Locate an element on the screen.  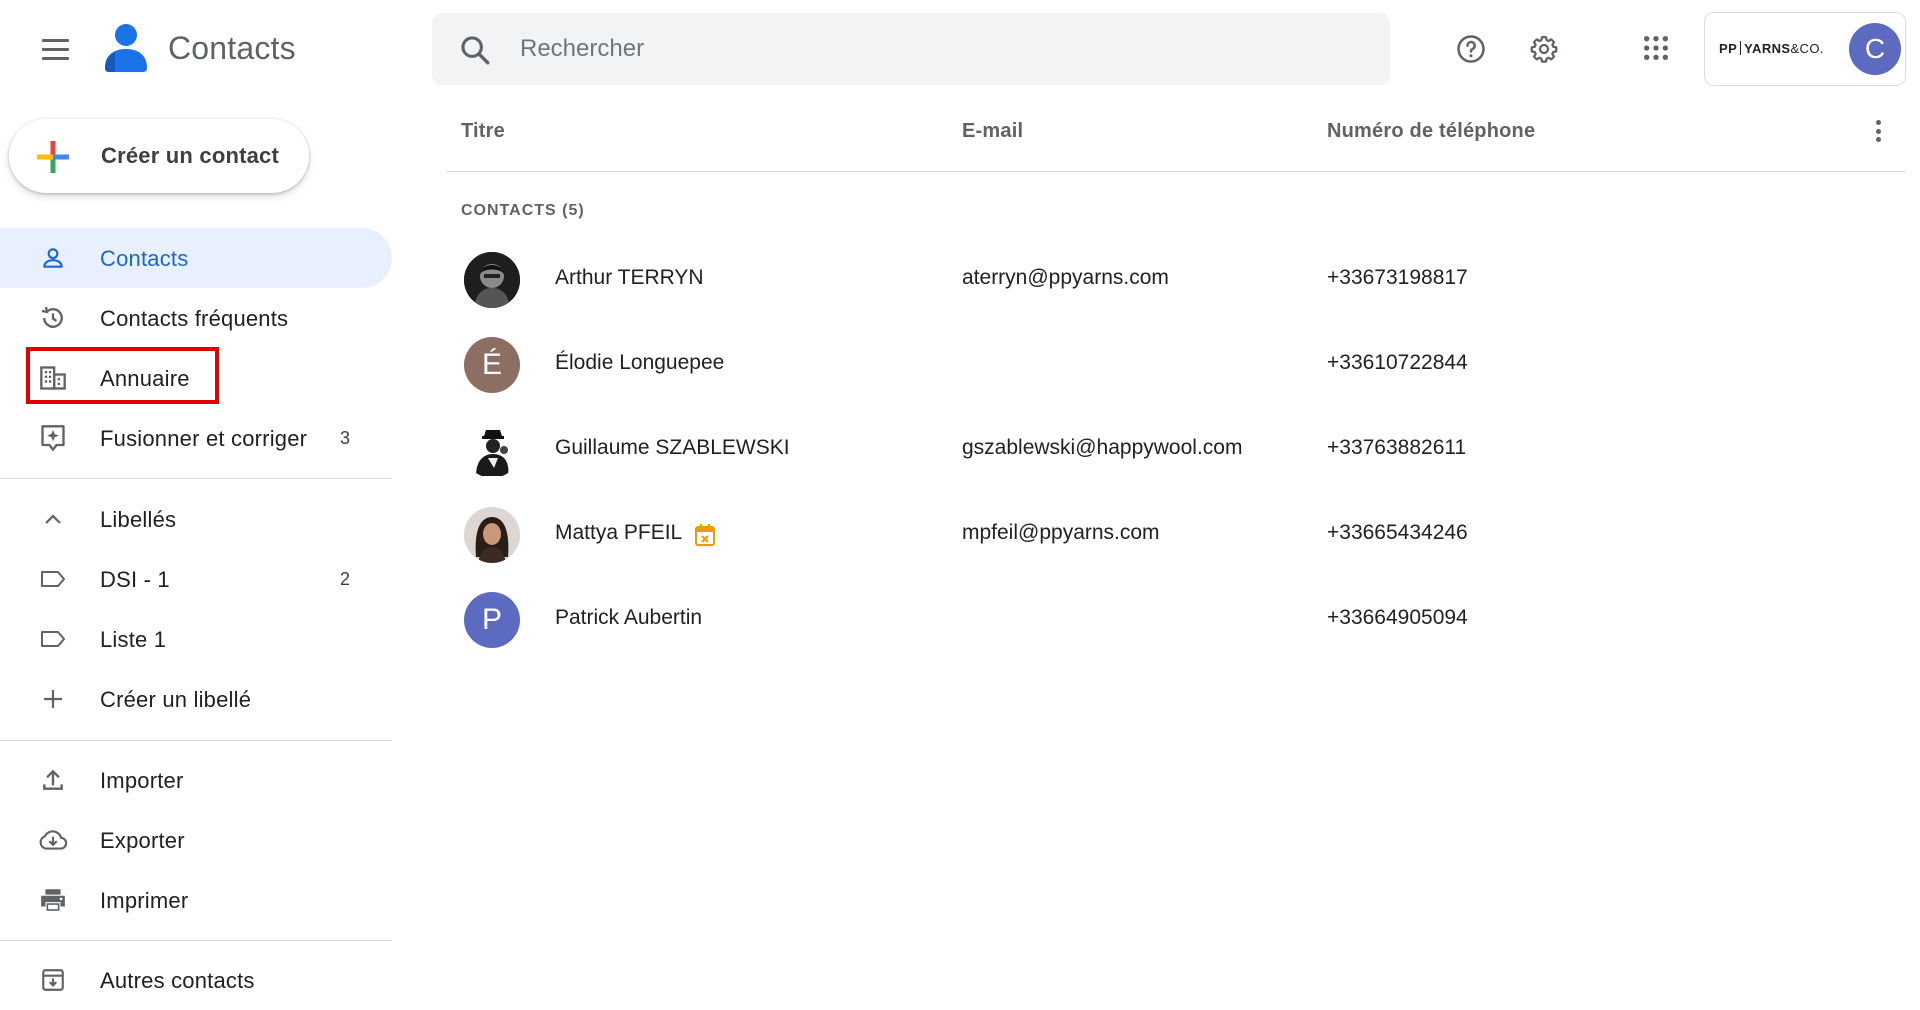
sidebar-item-label-dsi: DSI - 1 2 is located at coordinates (196, 579).